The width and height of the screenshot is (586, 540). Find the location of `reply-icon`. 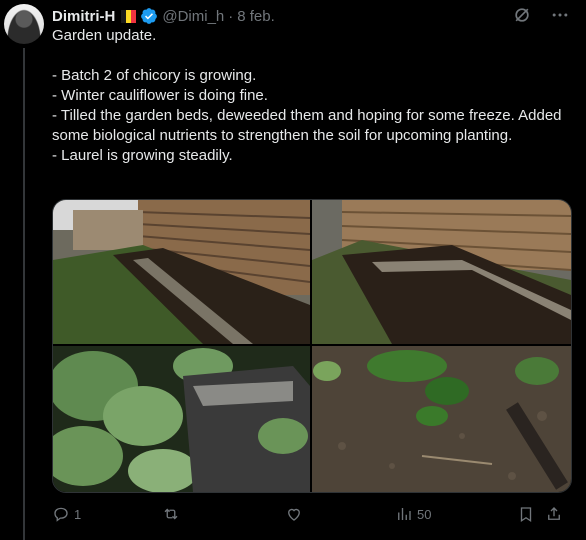

reply-icon is located at coordinates (61, 514).